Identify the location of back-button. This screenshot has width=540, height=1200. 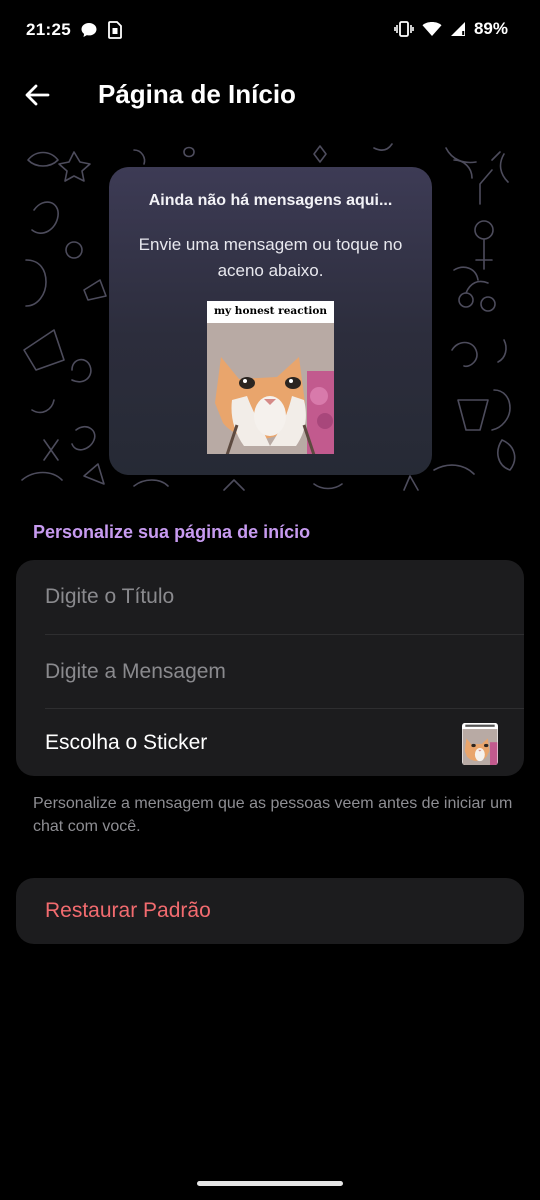
(37, 95).